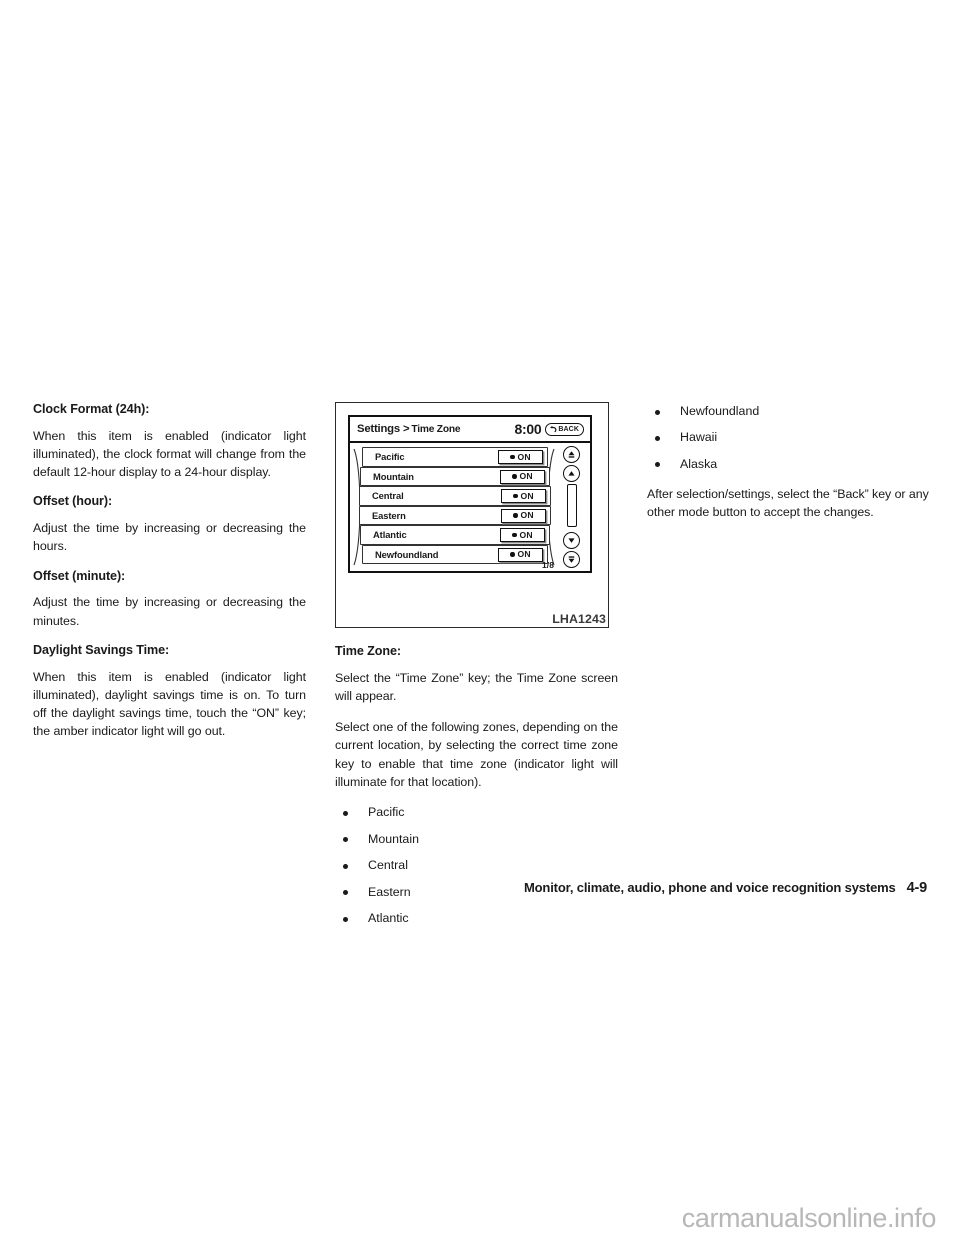  Describe the element at coordinates (699, 463) in the screenshot. I see `list-item-label: Alaska` at that location.